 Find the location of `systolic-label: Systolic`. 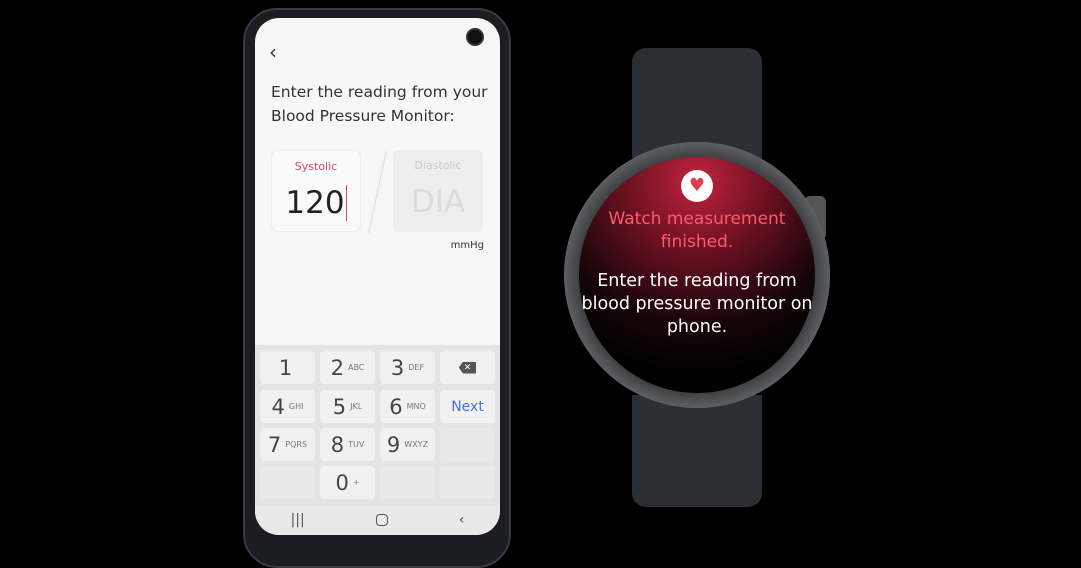

systolic-label: Systolic is located at coordinates (316, 166).